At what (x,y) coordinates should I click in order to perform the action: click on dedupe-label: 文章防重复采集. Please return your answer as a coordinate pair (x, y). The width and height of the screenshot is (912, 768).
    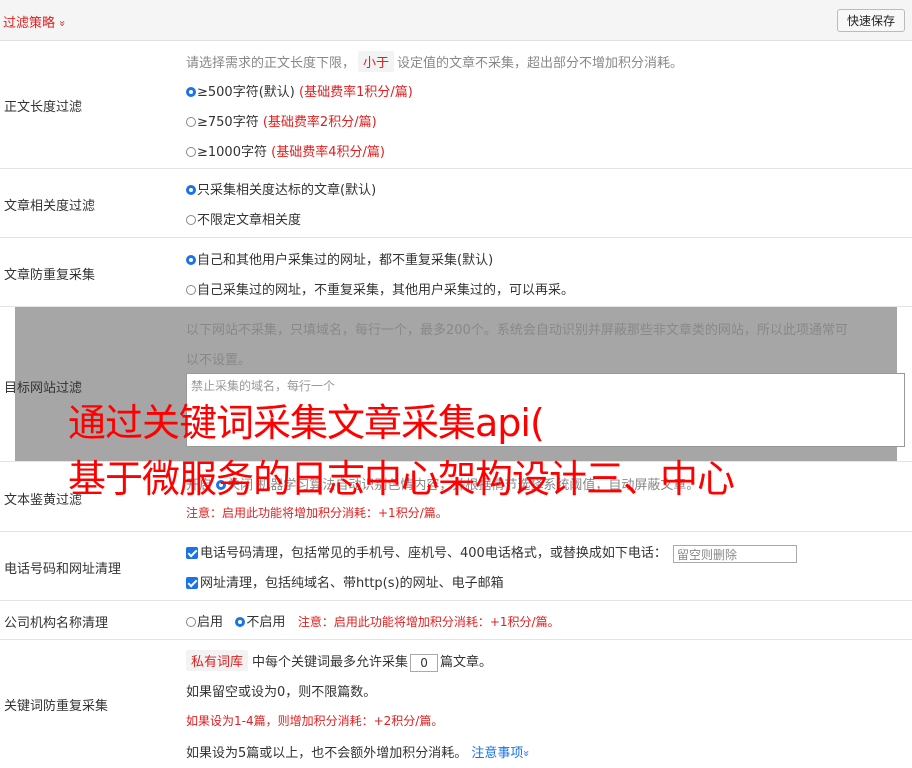
    Looking at the image, I should click on (50, 275).